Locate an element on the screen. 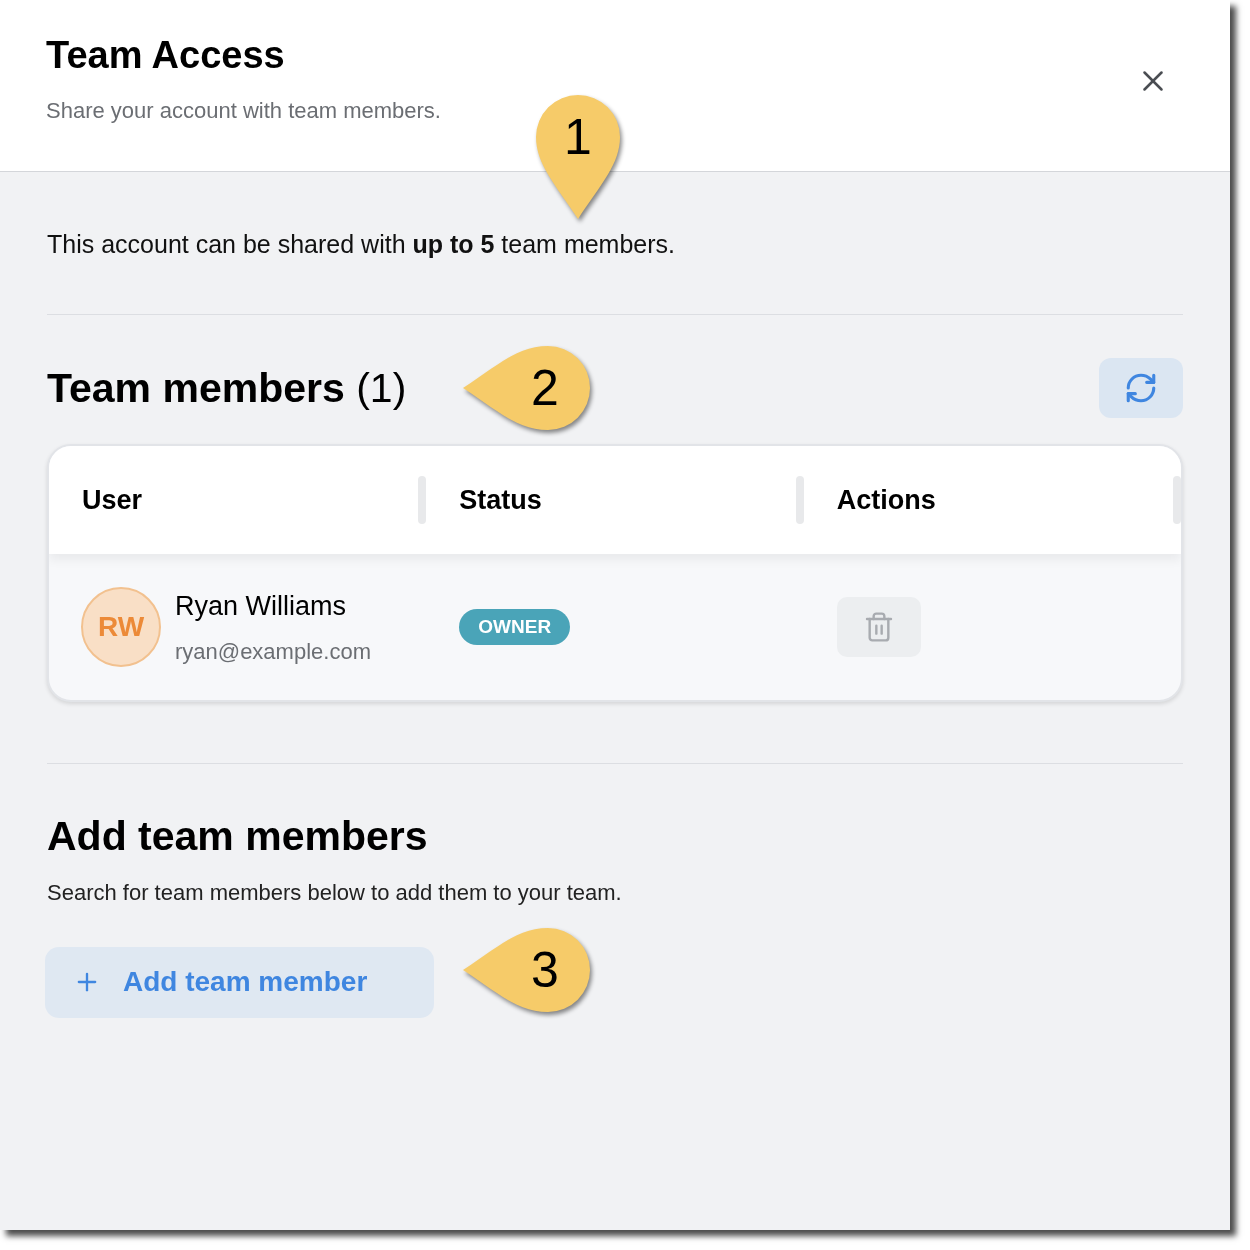 This screenshot has width=1250, height=1250. status-badge: OWNER is located at coordinates (515, 627).